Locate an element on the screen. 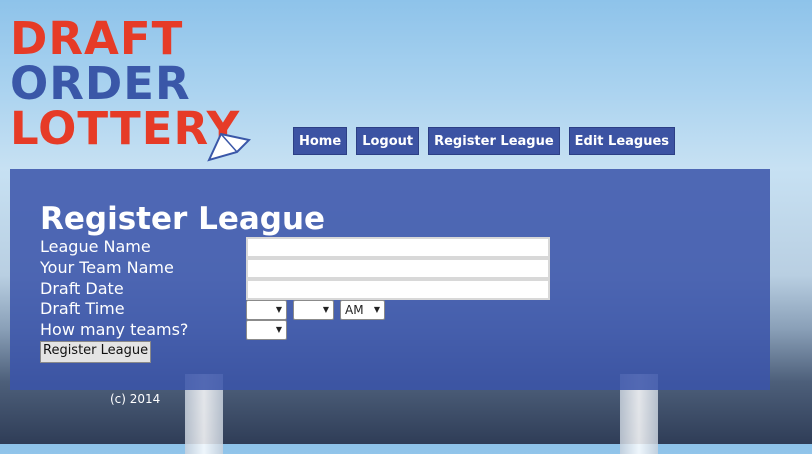 The width and height of the screenshot is (812, 454). flag-icon is located at coordinates (229, 147).